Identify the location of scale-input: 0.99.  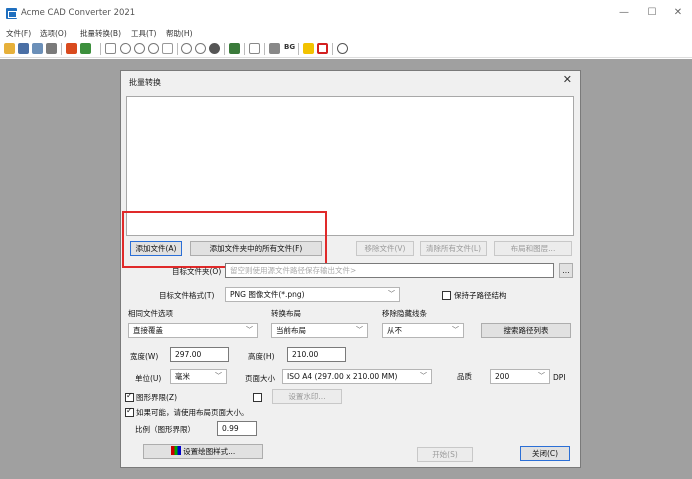
(237, 428).